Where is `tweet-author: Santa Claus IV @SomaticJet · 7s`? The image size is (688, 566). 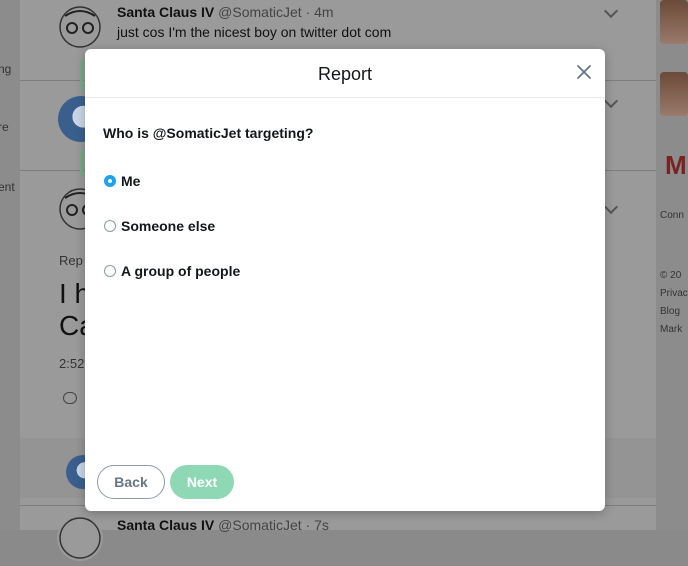 tweet-author: Santa Claus IV @SomaticJet · 7s is located at coordinates (223, 525).